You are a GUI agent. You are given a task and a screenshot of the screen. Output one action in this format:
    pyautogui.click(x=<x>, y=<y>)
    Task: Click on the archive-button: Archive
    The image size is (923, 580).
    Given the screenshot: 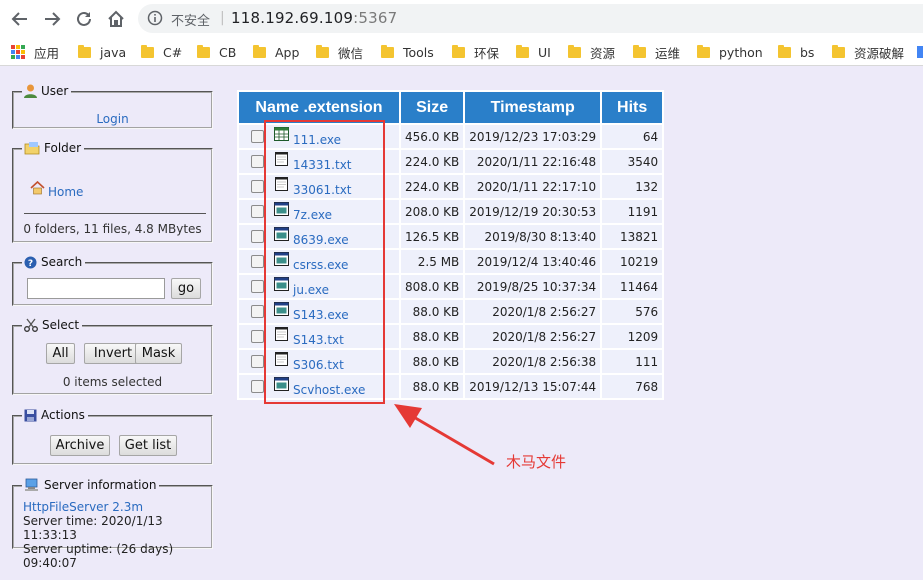 What is the action you would take?
    pyautogui.click(x=80, y=445)
    